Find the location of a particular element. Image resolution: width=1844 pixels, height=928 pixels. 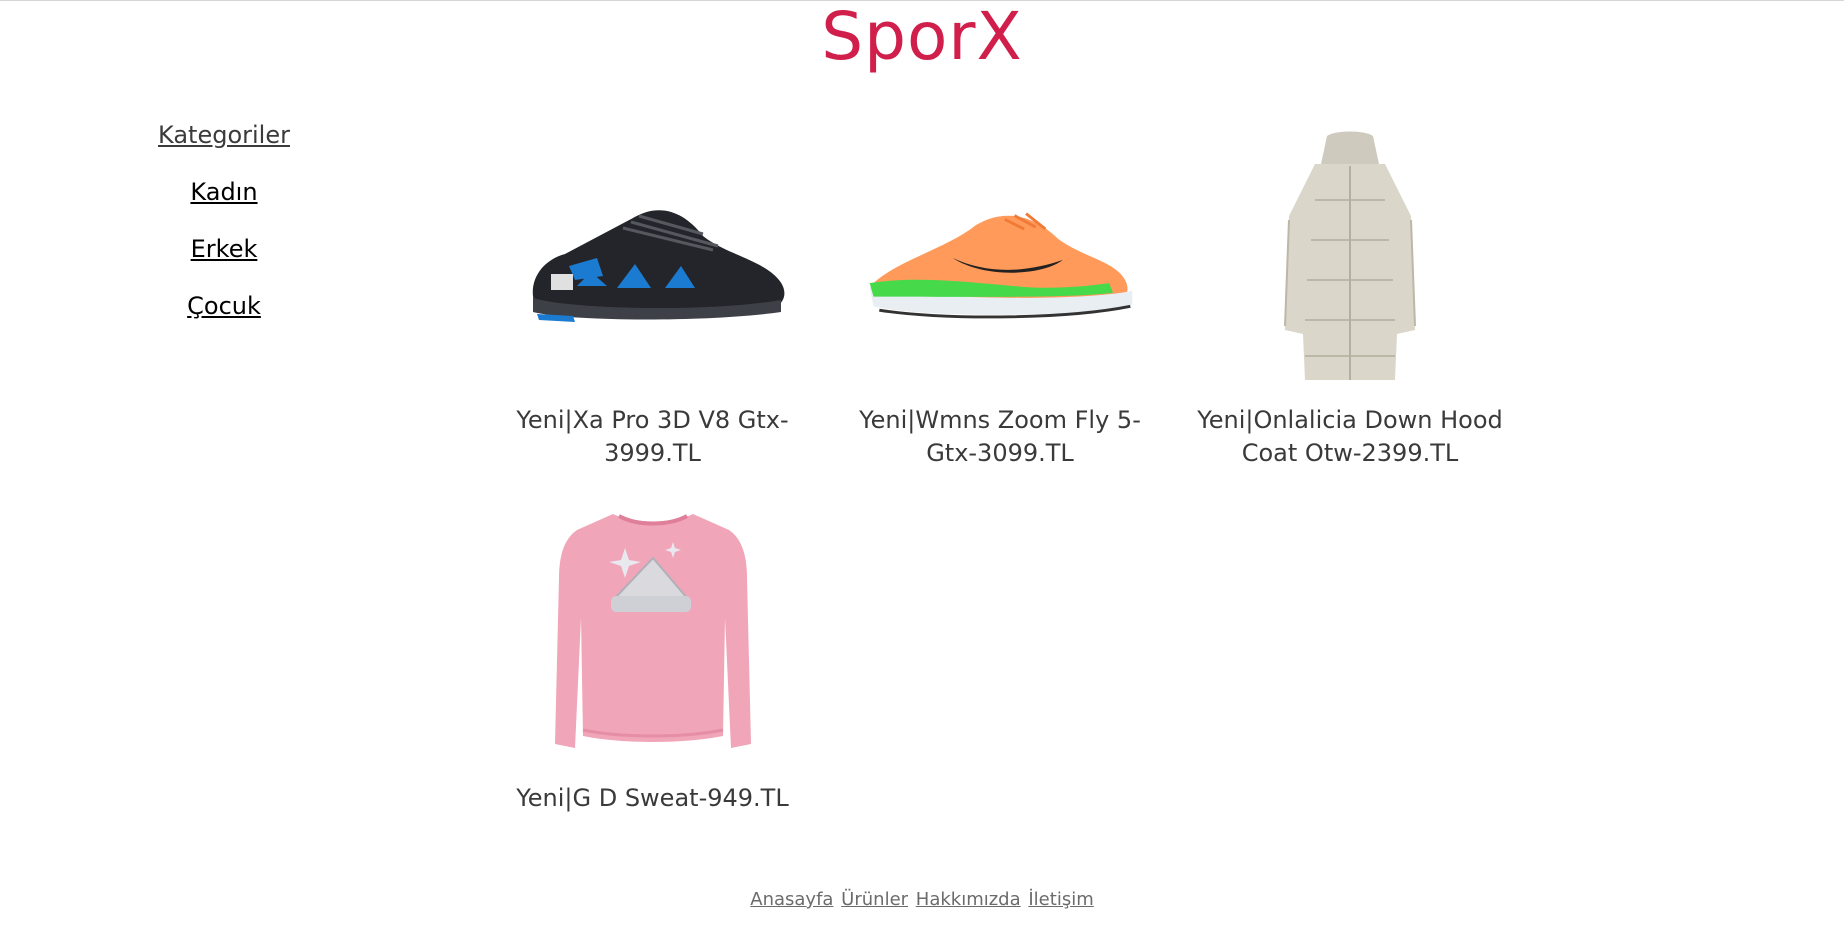

category-link-kadin: Kadın is located at coordinates (224, 192).